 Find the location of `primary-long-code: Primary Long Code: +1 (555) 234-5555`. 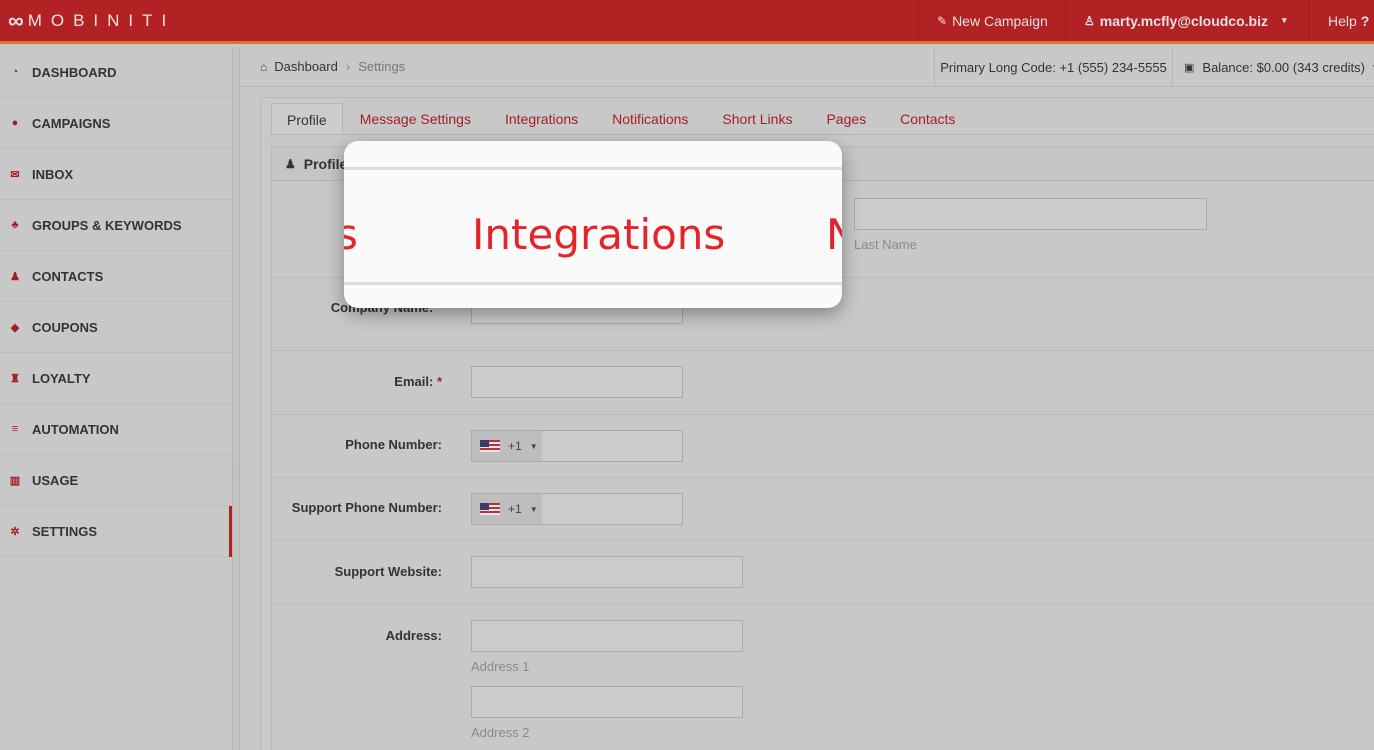

primary-long-code: Primary Long Code: +1 (555) 234-5555 is located at coordinates (1053, 67).